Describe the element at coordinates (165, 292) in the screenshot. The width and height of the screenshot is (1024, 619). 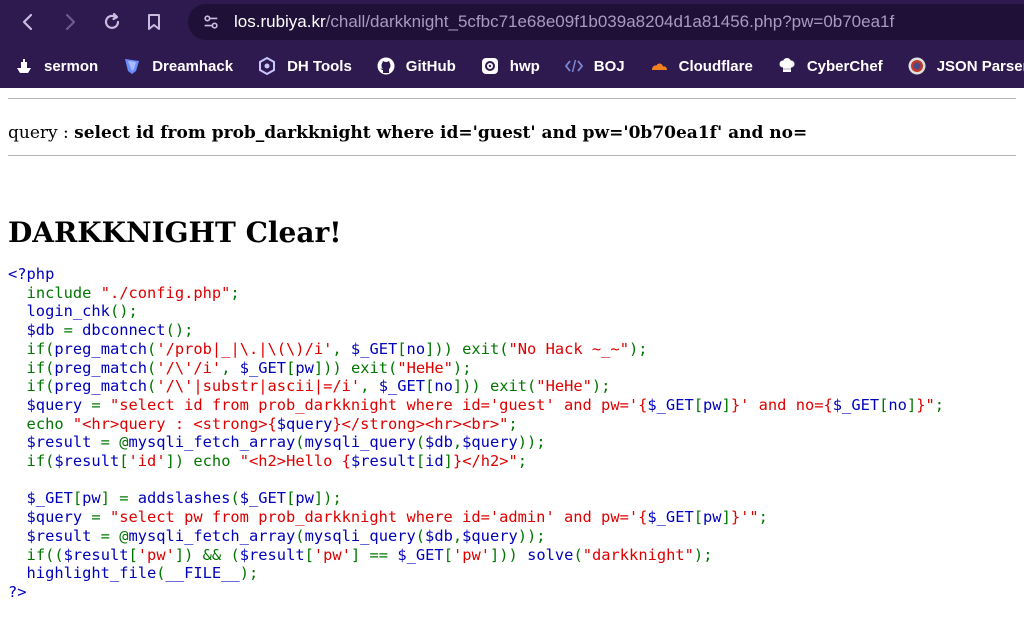
I see `code-token: "./config.php"` at that location.